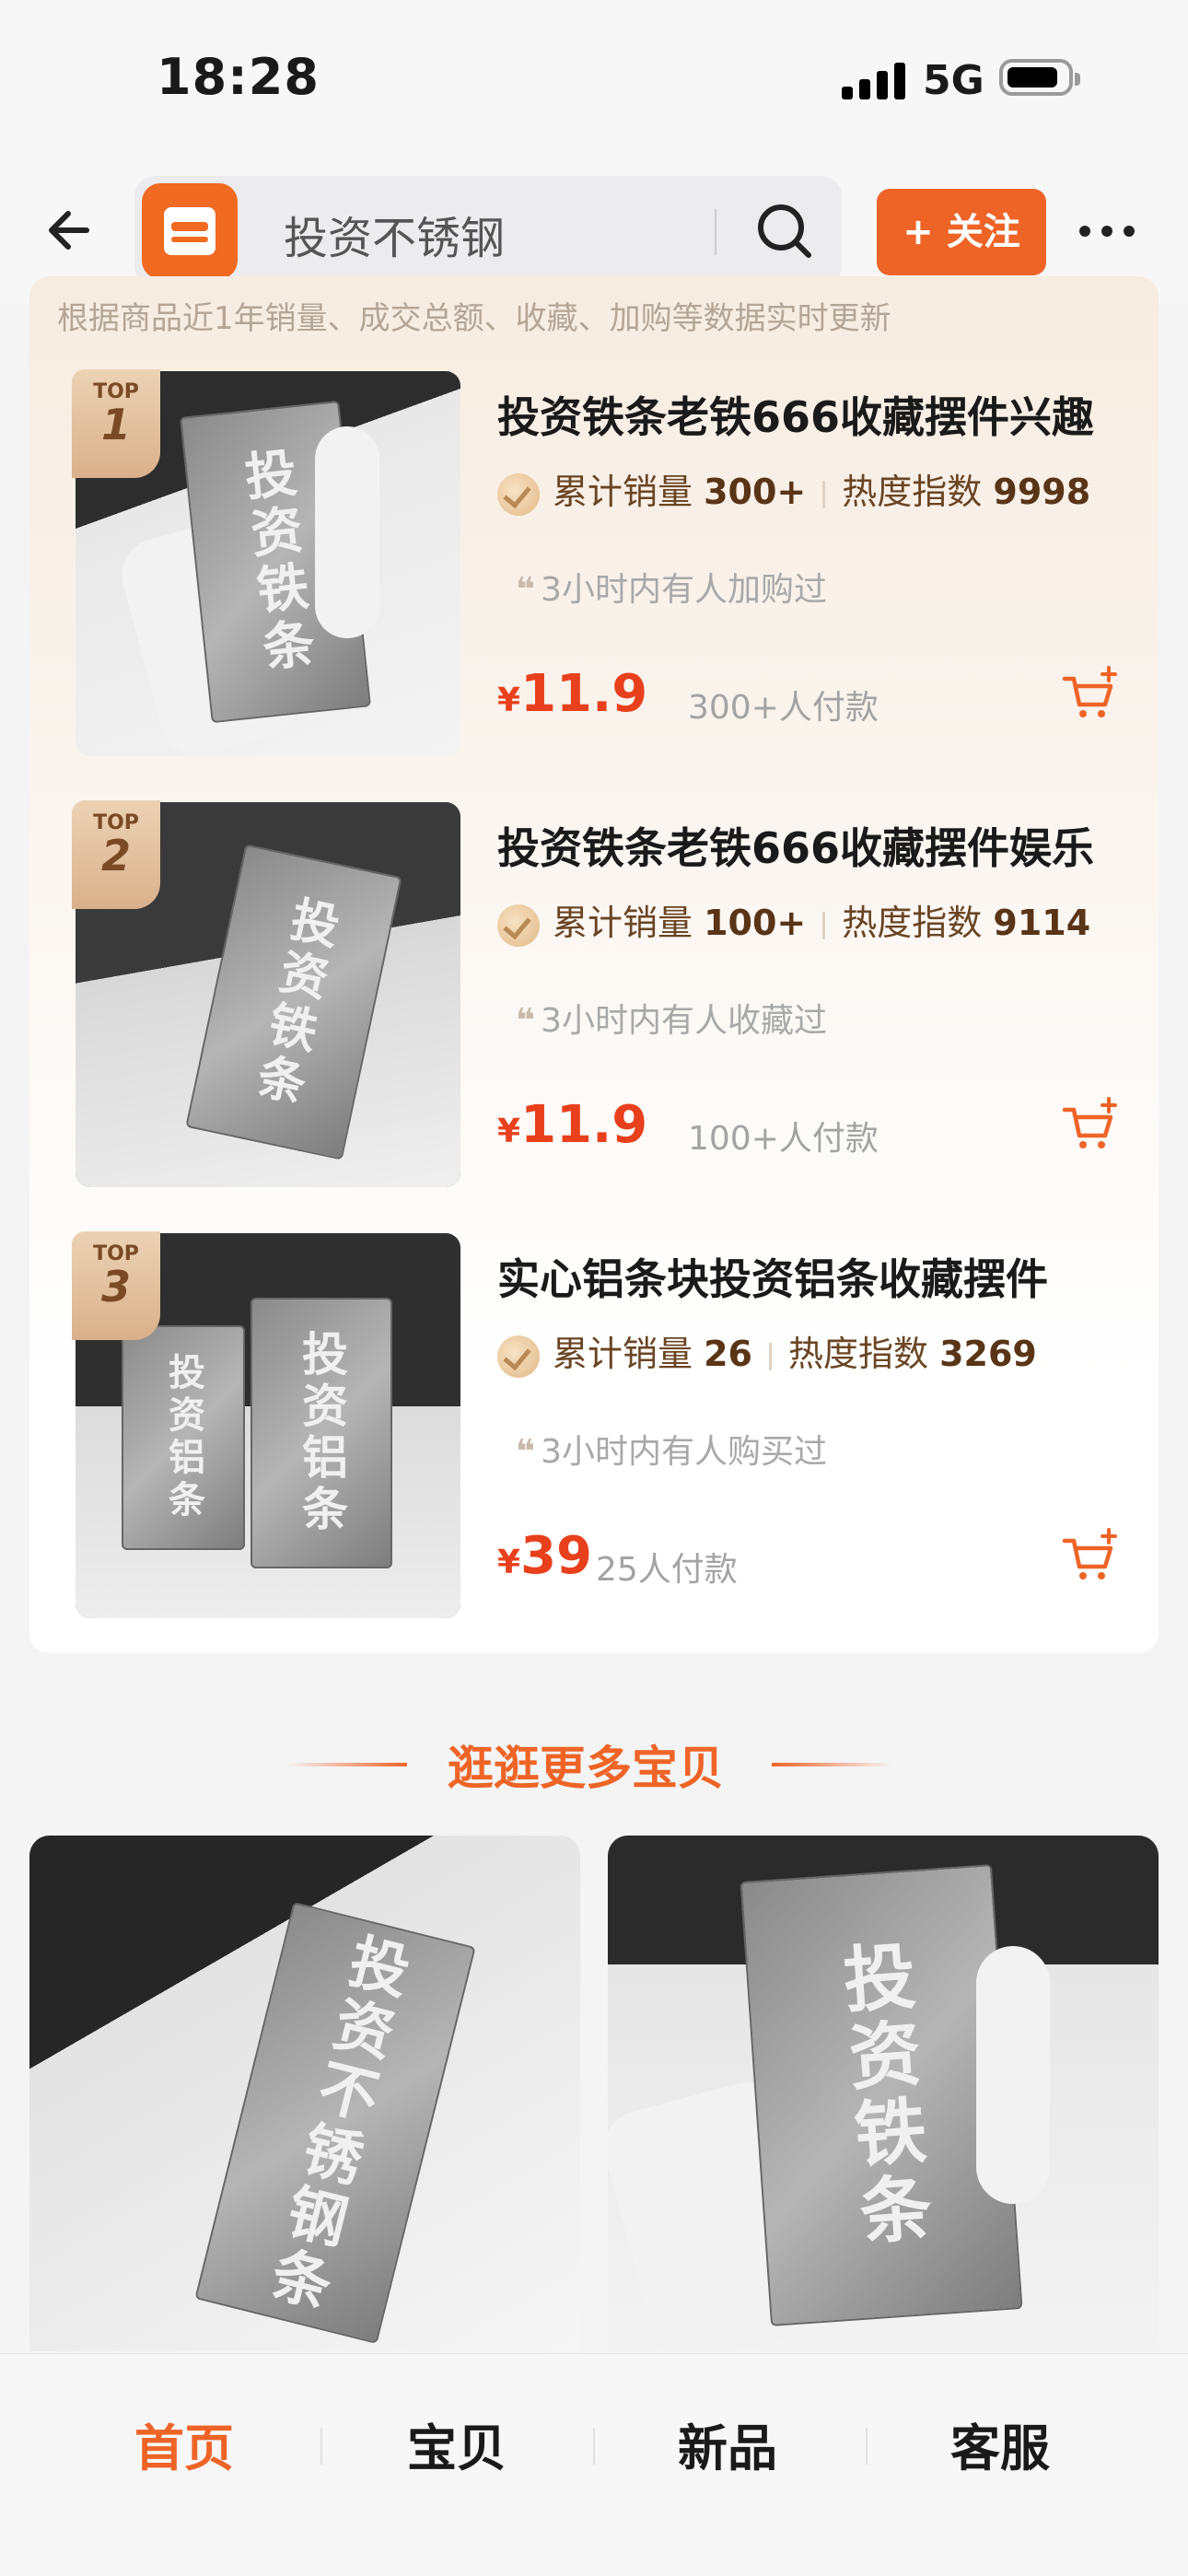 This screenshot has width=1188, height=2576. What do you see at coordinates (239, 77) in the screenshot?
I see `status-time: 18:28` at bounding box center [239, 77].